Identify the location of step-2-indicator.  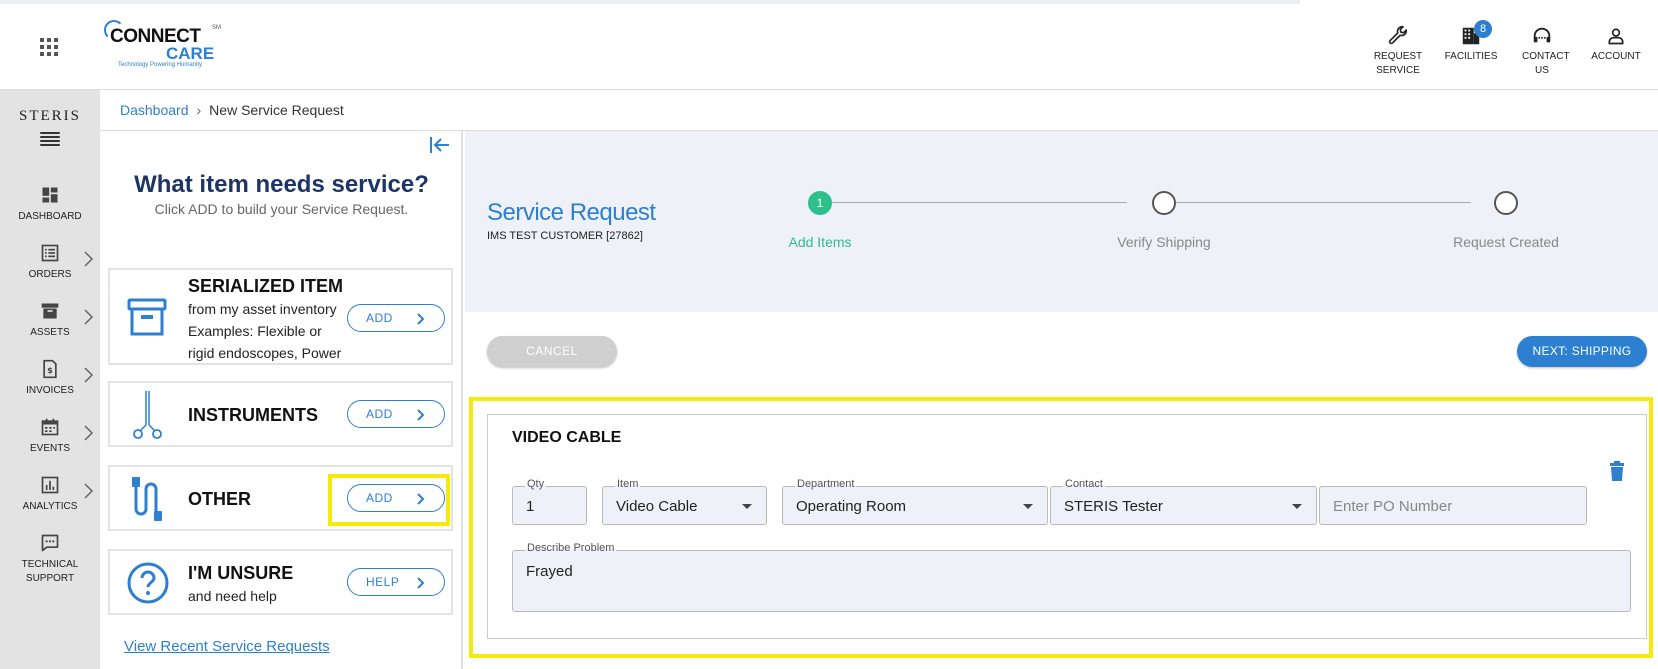
(1164, 203).